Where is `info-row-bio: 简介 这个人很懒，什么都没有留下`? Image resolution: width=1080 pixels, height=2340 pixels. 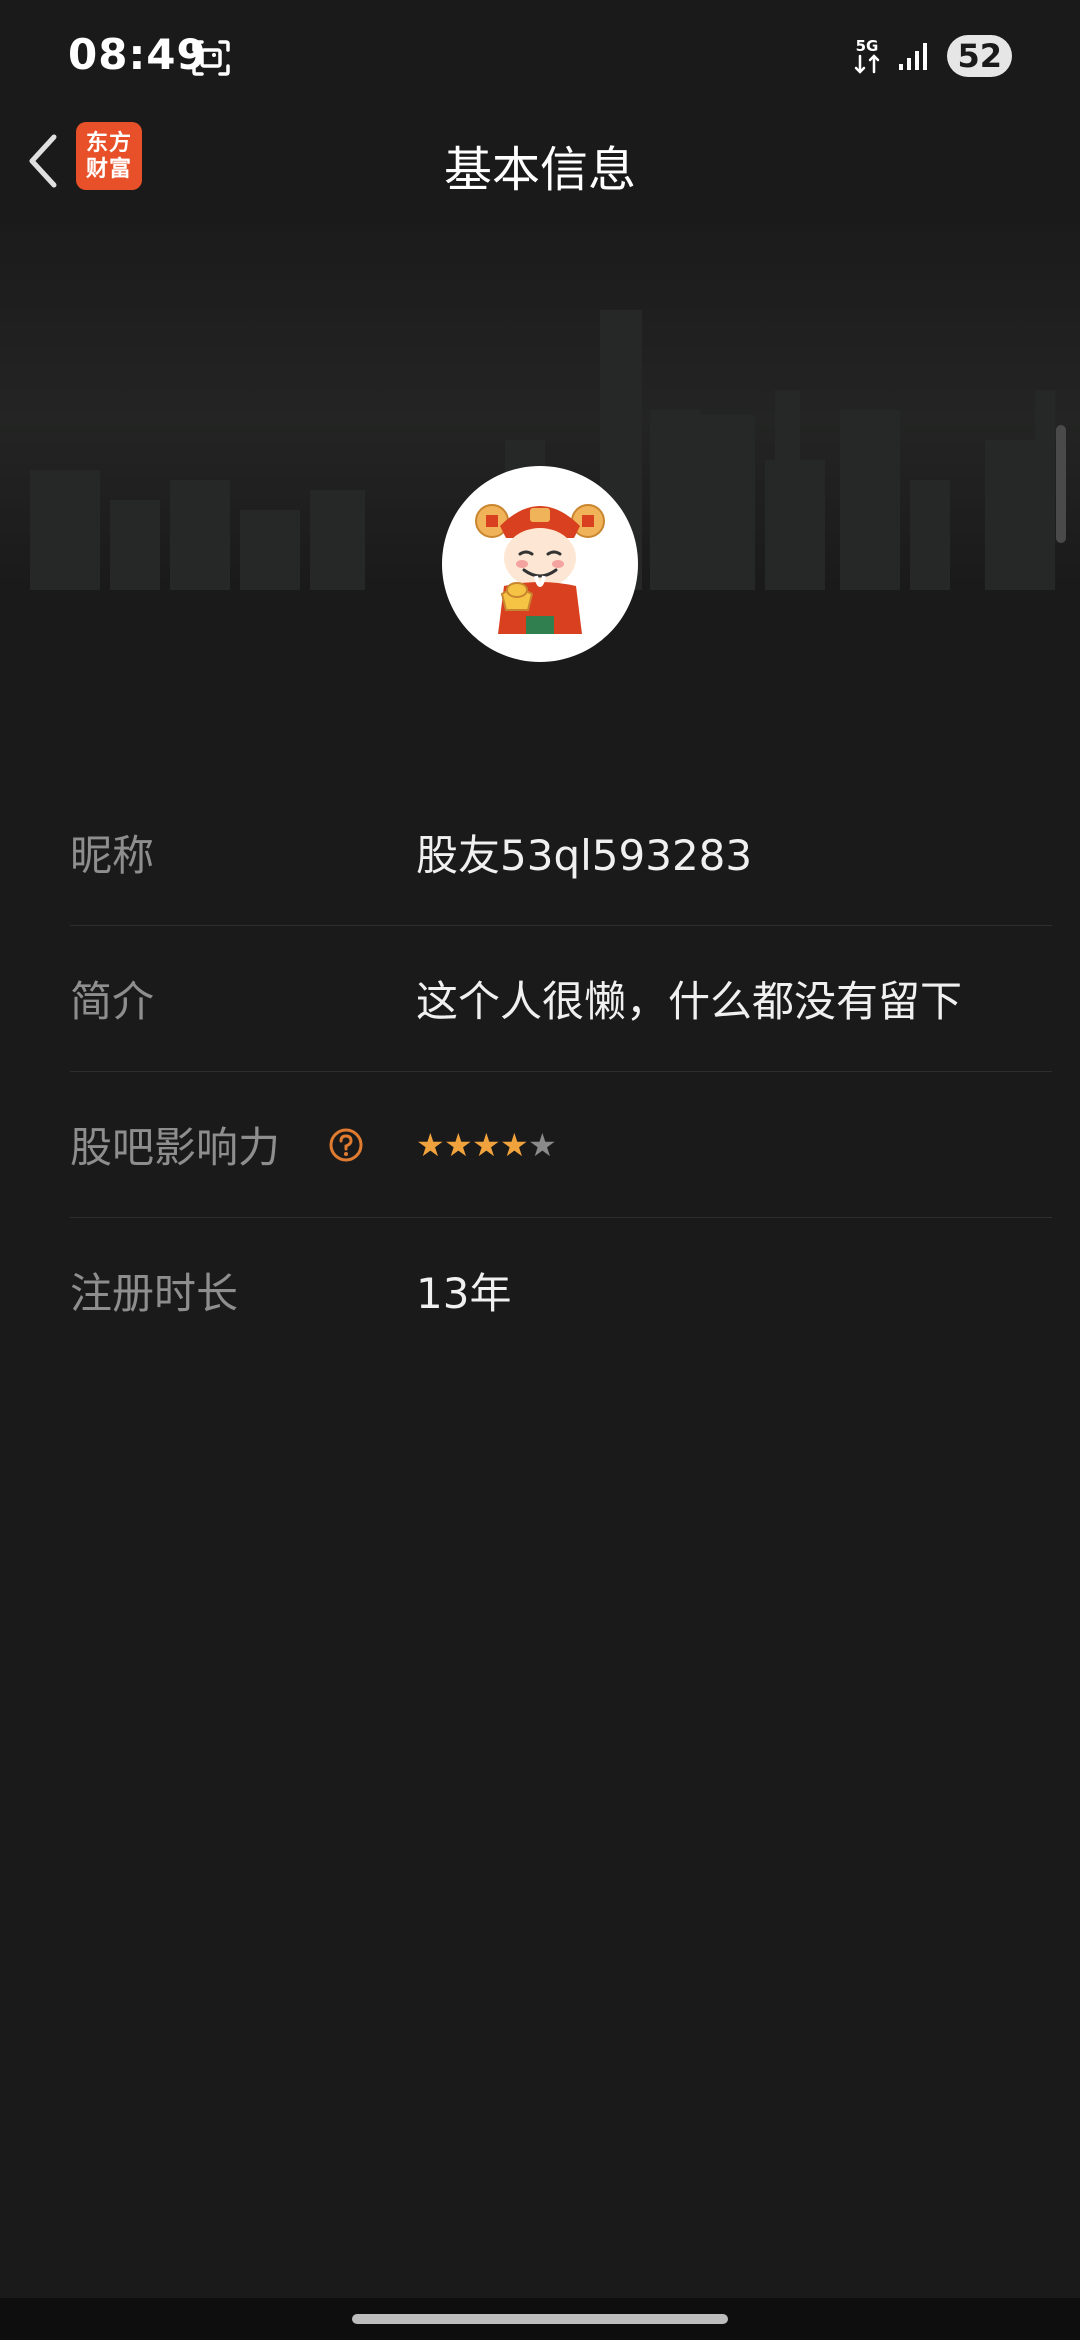
info-row-bio: 简介 这个人很懒，什么都没有留下 is located at coordinates (561, 999).